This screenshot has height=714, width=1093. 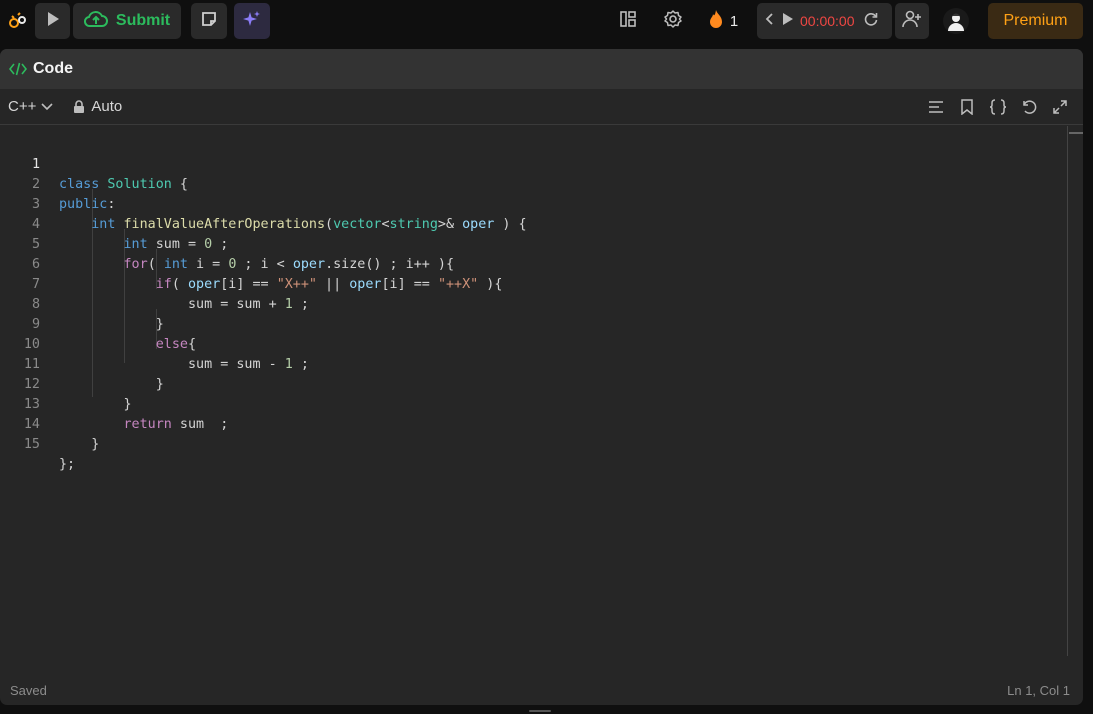 I want to click on timer-widget: 00:00:00, so click(x=824, y=21).